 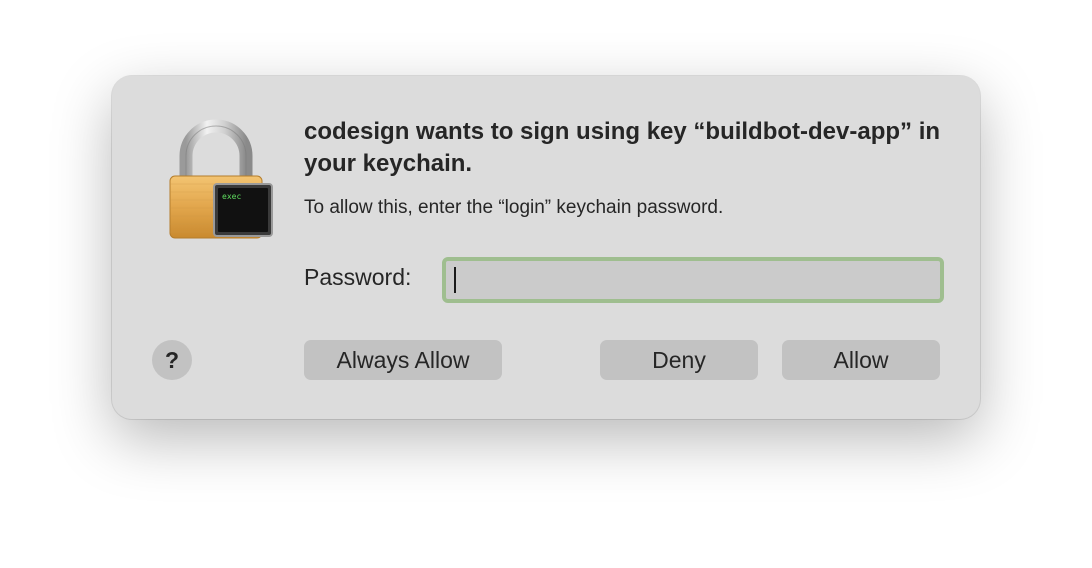 I want to click on terminal-exec-text: exec, so click(x=231, y=196).